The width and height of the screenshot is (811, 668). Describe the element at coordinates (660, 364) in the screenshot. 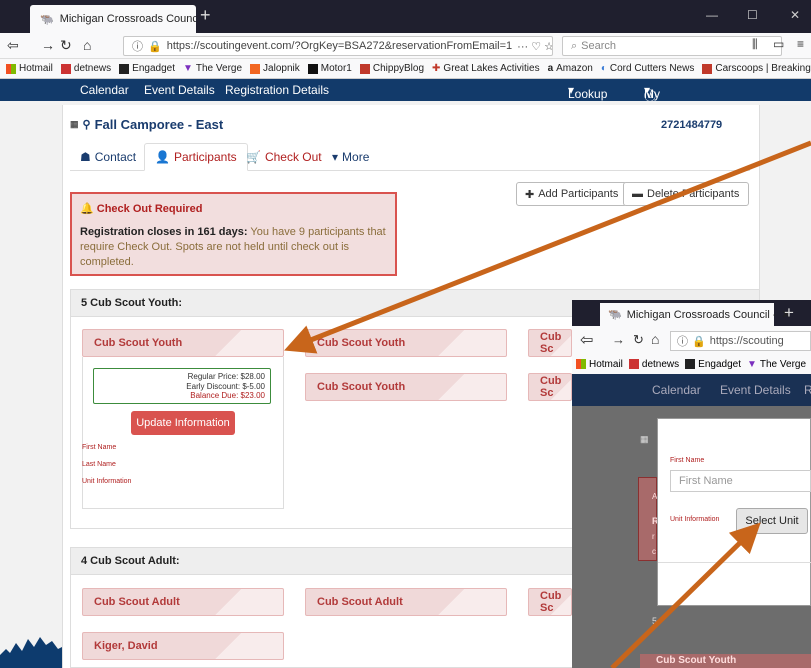

I see `overlay-bookmark-label: detnews` at that location.